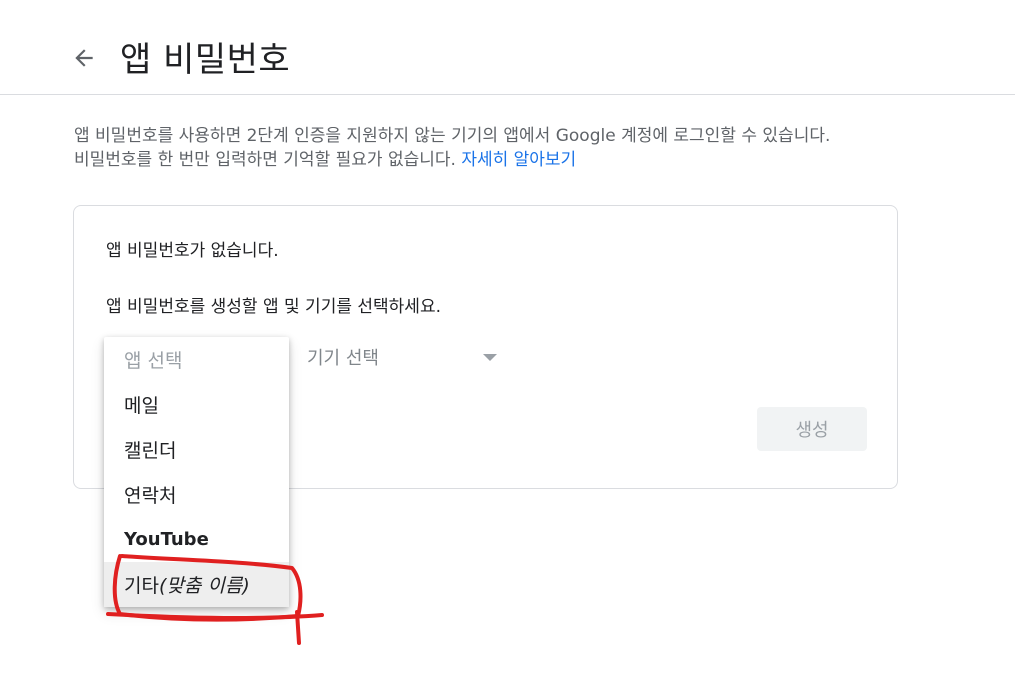 The height and width of the screenshot is (695, 1015). Describe the element at coordinates (141, 586) in the screenshot. I see `menu-item-other-label: 기타` at that location.